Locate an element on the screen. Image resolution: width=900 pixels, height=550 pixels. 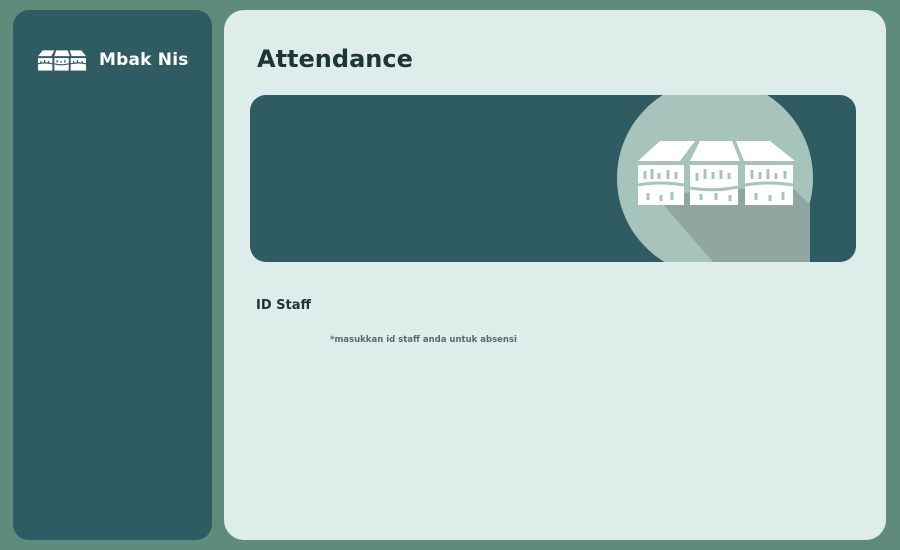
id-staff-input is located at coordinates (578, 306).